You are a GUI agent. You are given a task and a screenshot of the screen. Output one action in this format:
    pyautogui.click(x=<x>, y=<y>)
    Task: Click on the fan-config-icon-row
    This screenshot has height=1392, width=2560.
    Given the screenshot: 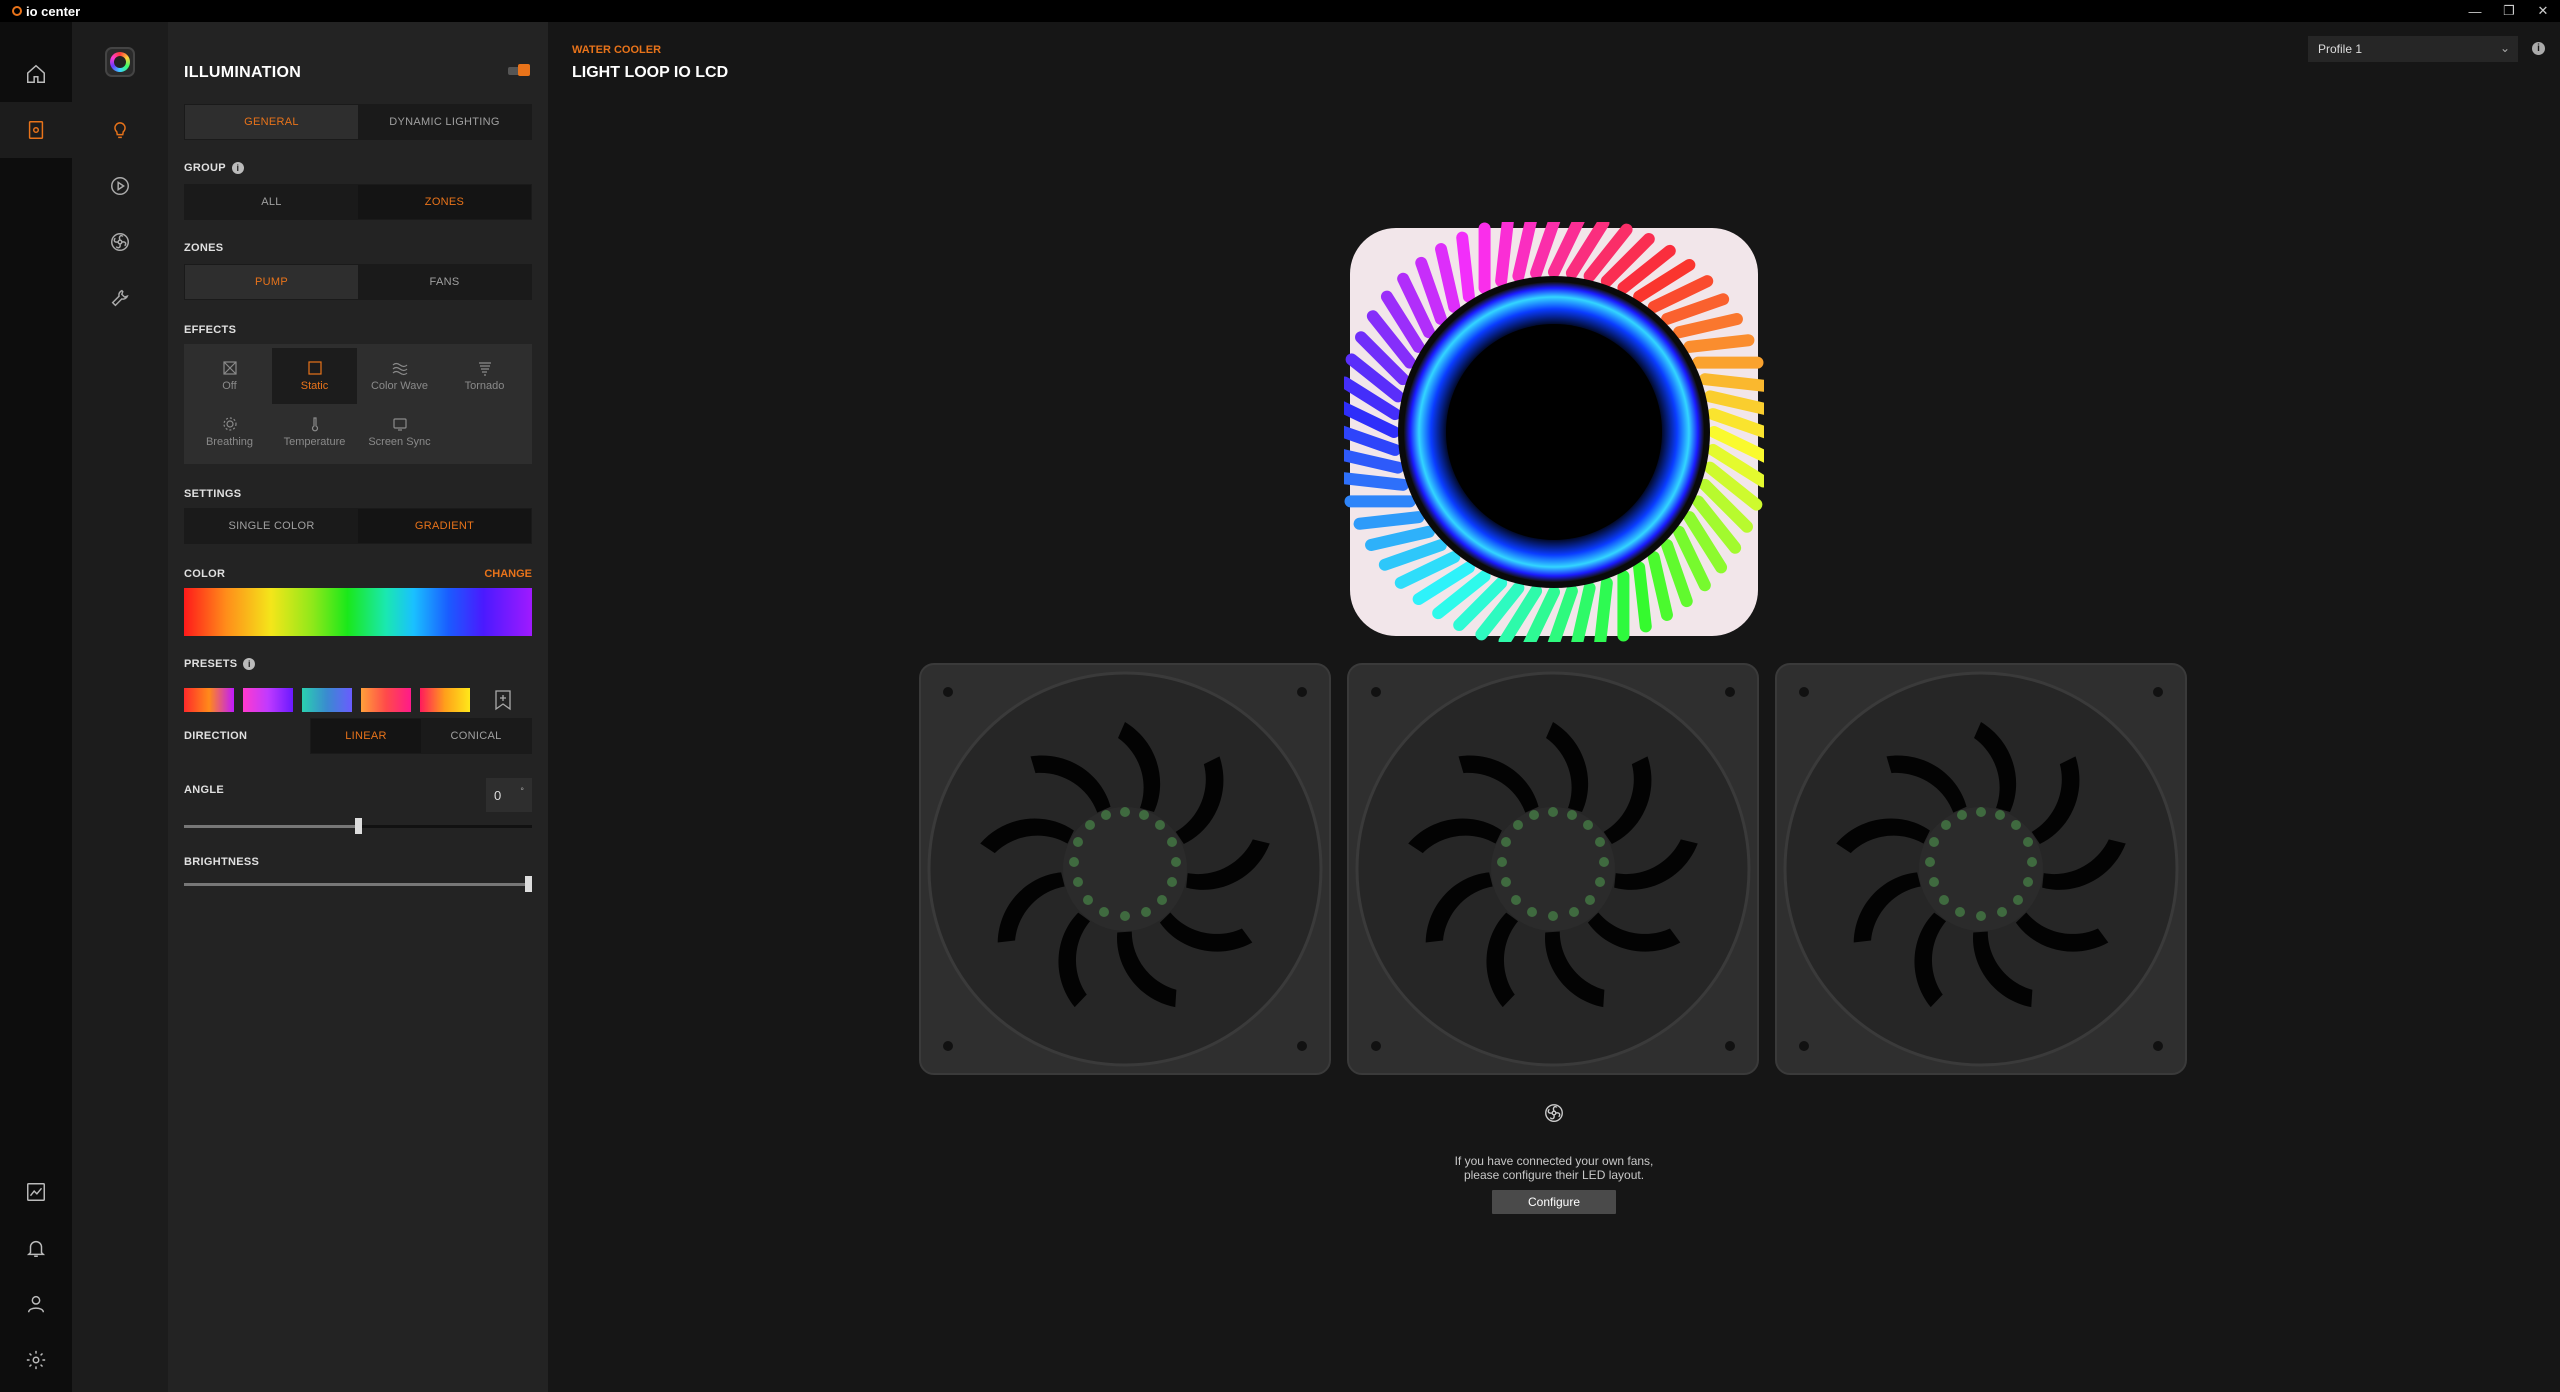 What is the action you would take?
    pyautogui.click(x=1554, y=1115)
    